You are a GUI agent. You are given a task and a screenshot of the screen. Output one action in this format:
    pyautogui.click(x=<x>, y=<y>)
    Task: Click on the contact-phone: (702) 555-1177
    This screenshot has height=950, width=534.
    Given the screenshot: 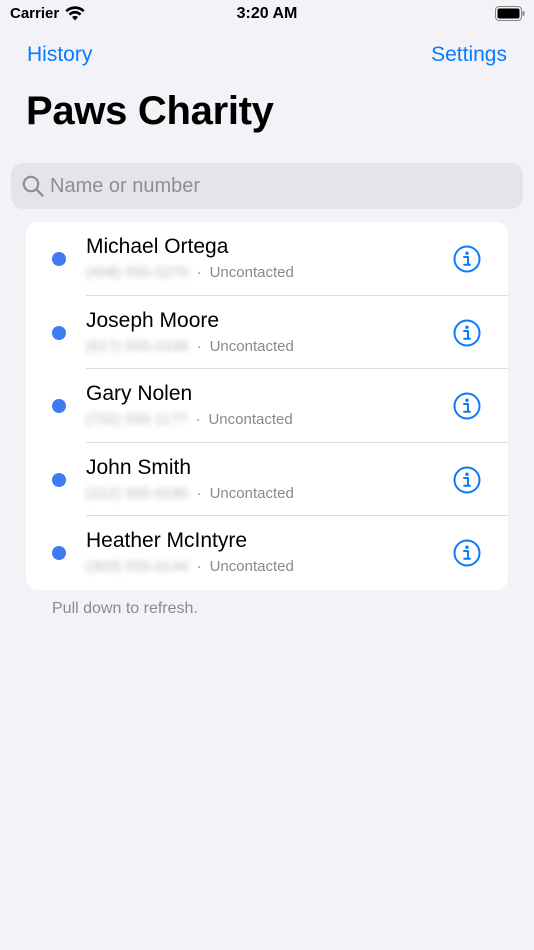 What is the action you would take?
    pyautogui.click(x=137, y=420)
    